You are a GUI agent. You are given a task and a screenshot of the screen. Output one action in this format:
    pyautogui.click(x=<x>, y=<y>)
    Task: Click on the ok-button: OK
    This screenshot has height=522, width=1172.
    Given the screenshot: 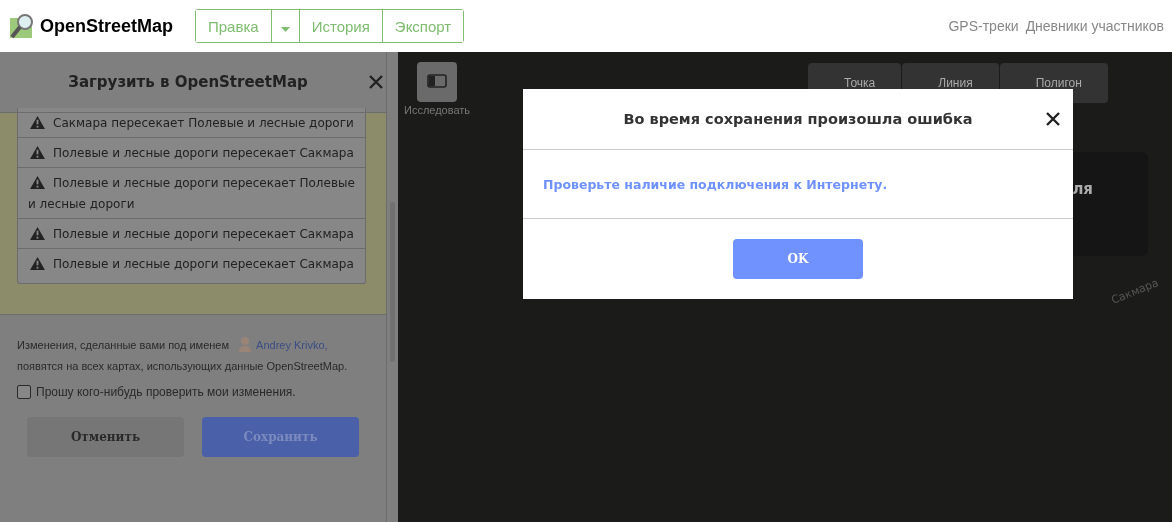 What is the action you would take?
    pyautogui.click(x=798, y=259)
    